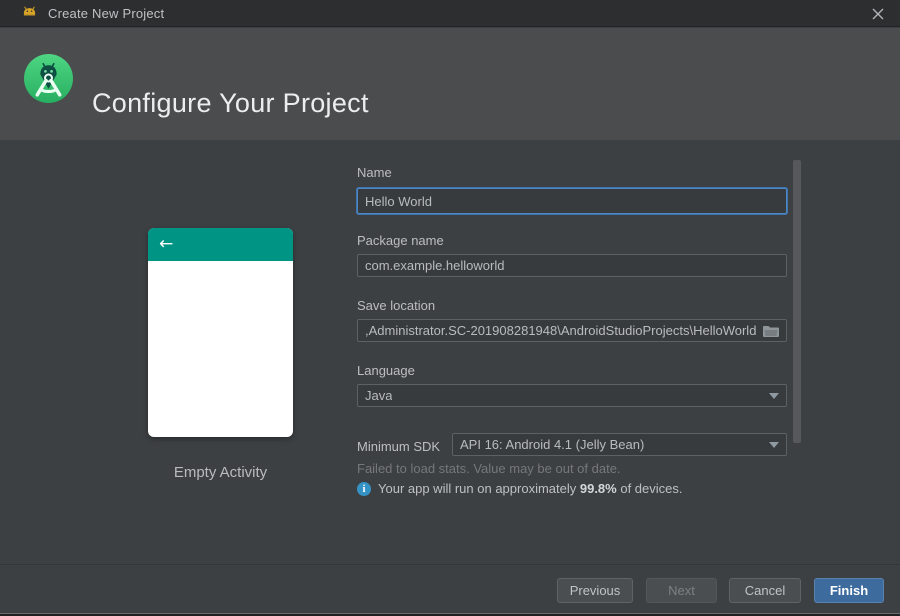 The width and height of the screenshot is (900, 616). What do you see at coordinates (220, 472) in the screenshot?
I see `template-name-label: Empty Activity` at bounding box center [220, 472].